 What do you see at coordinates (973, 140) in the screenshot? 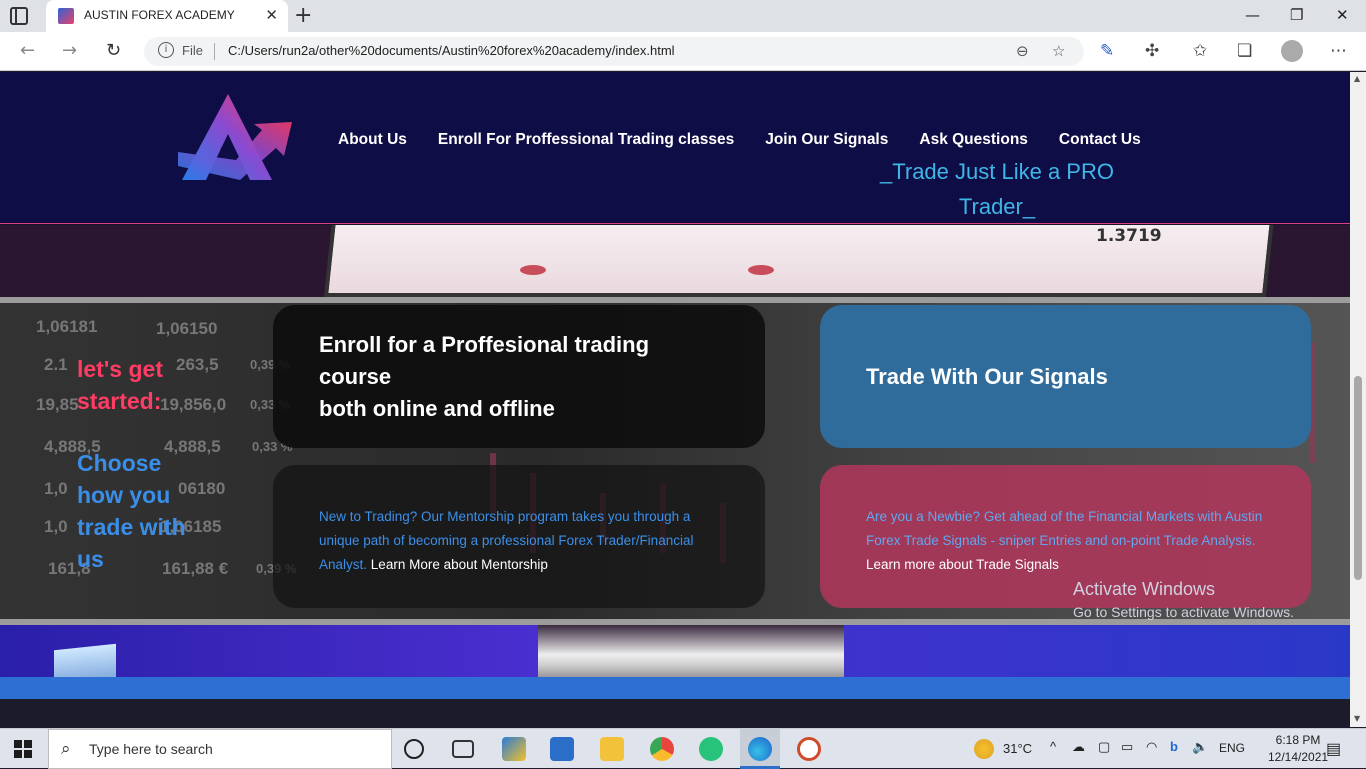
I see `nav-ask-questions: Ask Questions` at bounding box center [973, 140].